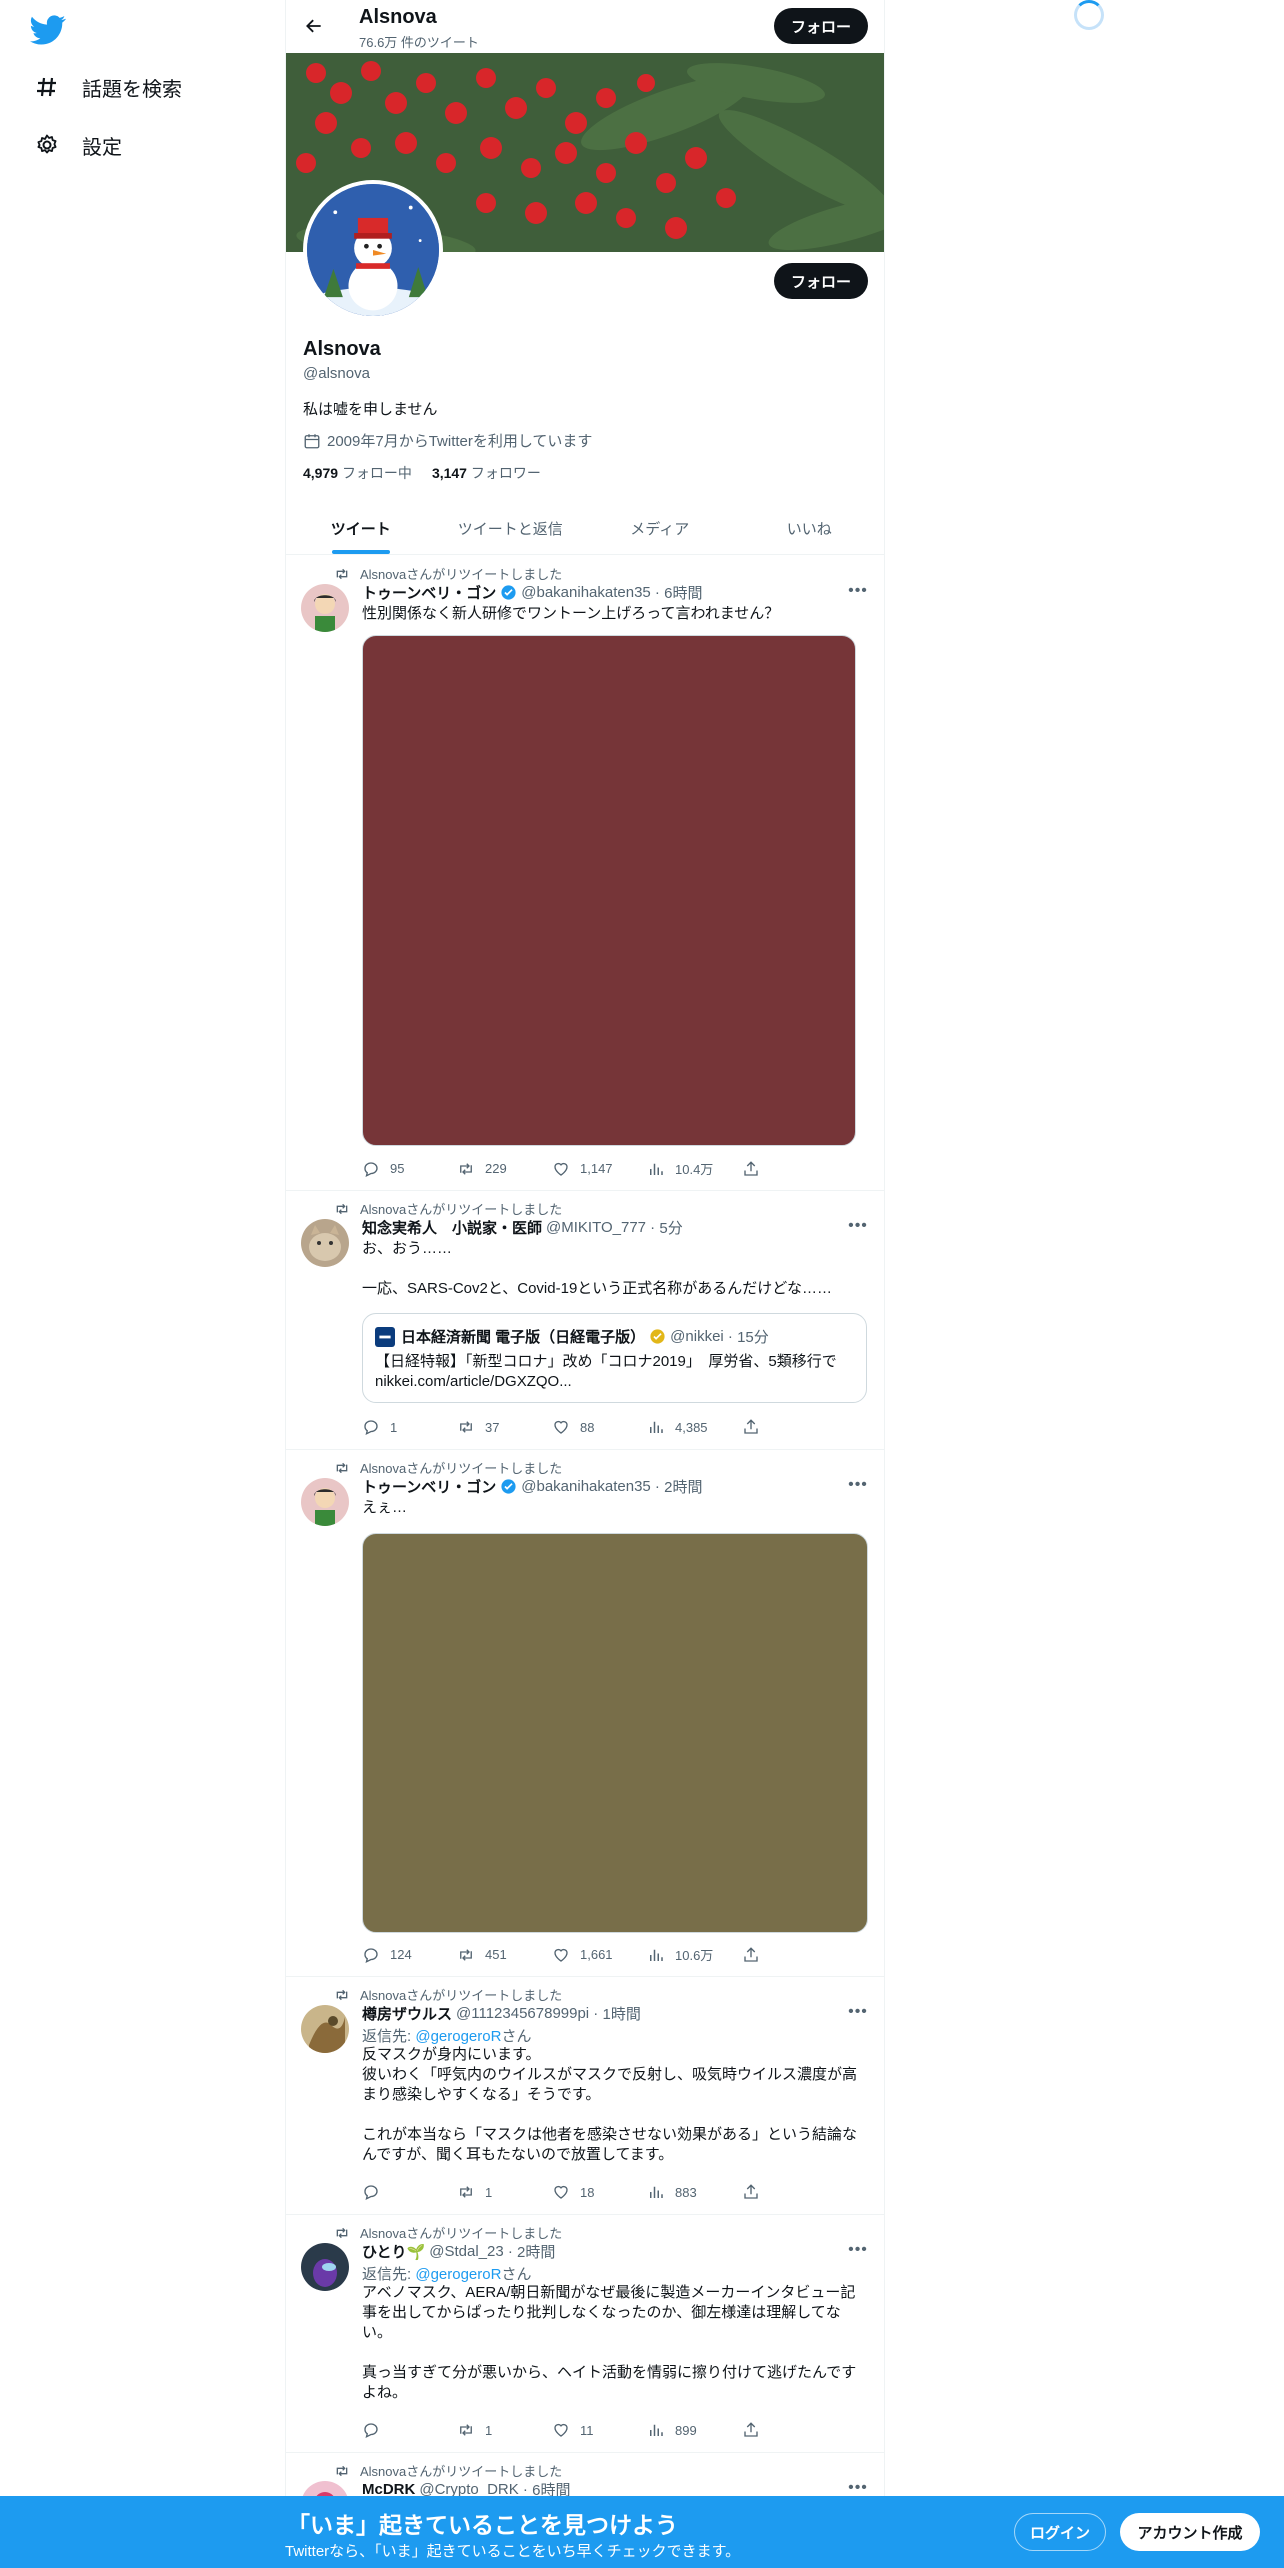 This screenshot has width=1284, height=2568. I want to click on quote-header: 日本経済新聞 電子版（日経電子版） @nikkei · 15分, so click(572, 1336).